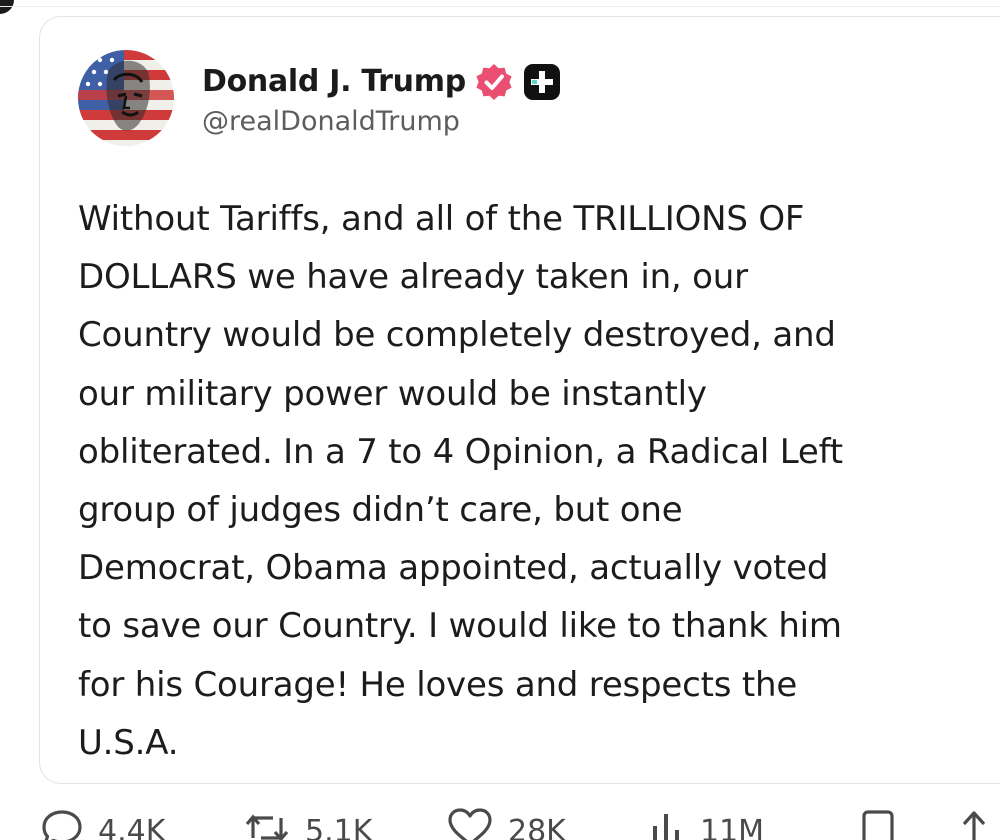  I want to click on author-info: Donald J. Trump @realDonaldTrump, so click(381, 98).